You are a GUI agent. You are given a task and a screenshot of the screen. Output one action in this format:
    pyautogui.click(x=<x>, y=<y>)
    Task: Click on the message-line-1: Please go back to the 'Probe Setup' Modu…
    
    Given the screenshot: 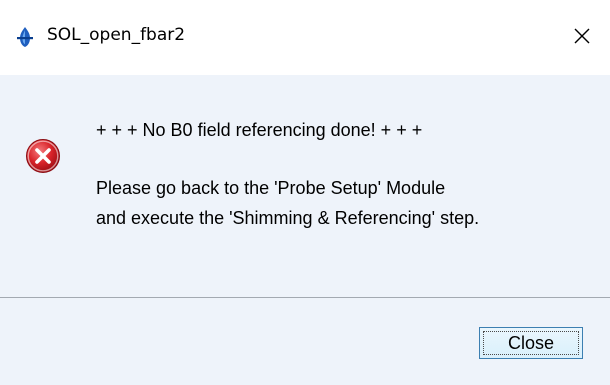 What is the action you would take?
    pyautogui.click(x=271, y=188)
    